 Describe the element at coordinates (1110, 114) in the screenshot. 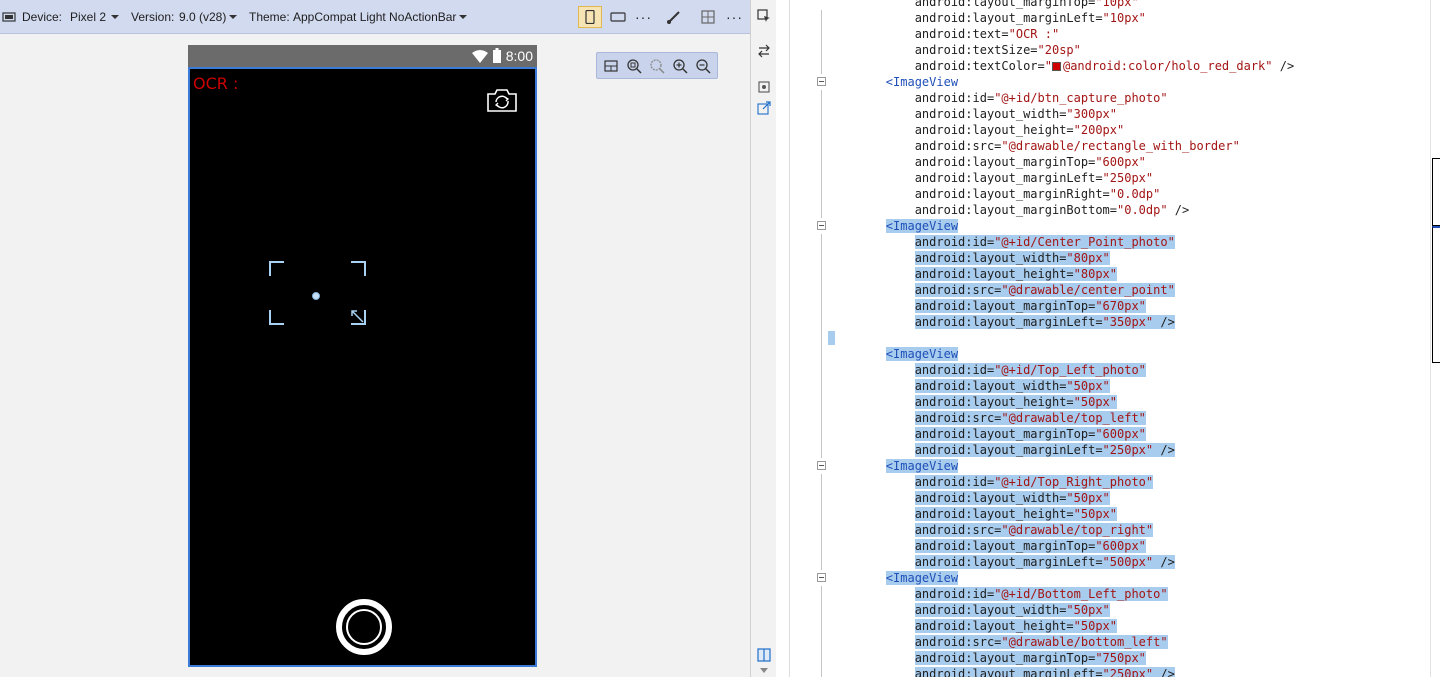

I see `code-line: android:layout_width="300px"` at that location.